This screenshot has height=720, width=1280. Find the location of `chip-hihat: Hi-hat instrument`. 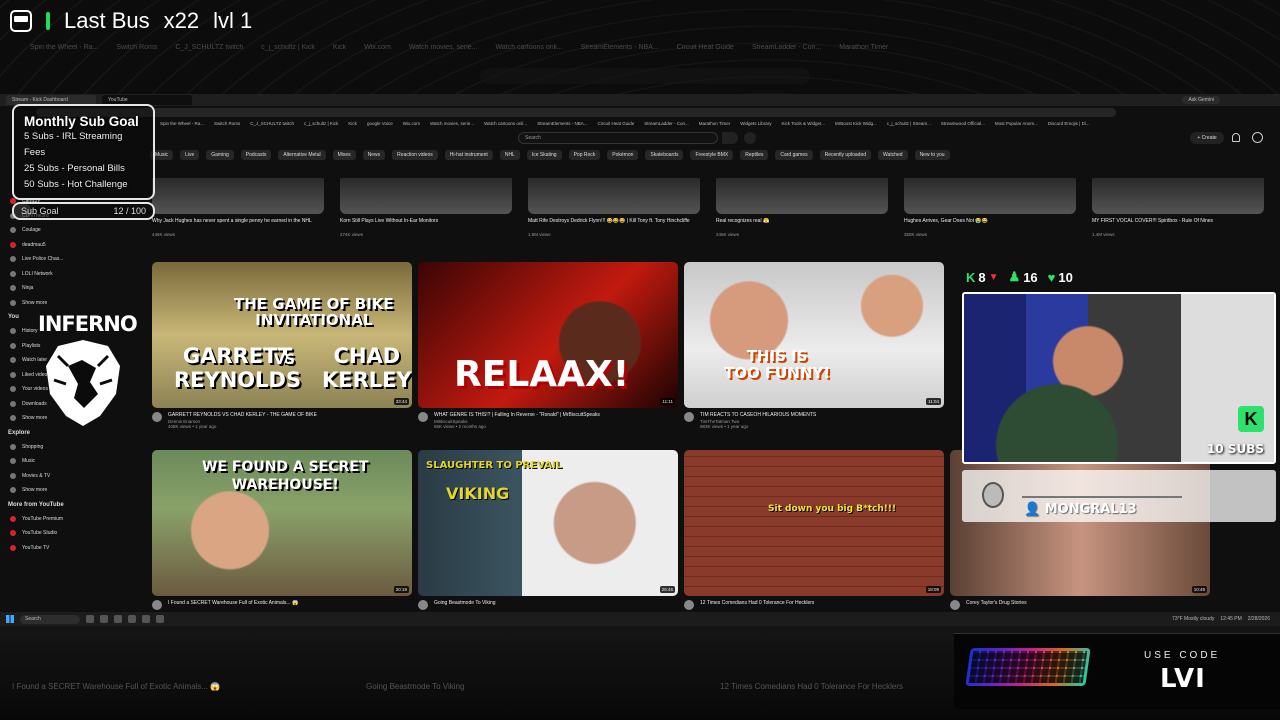

chip-hihat: Hi-hat instrument is located at coordinates (468, 155).